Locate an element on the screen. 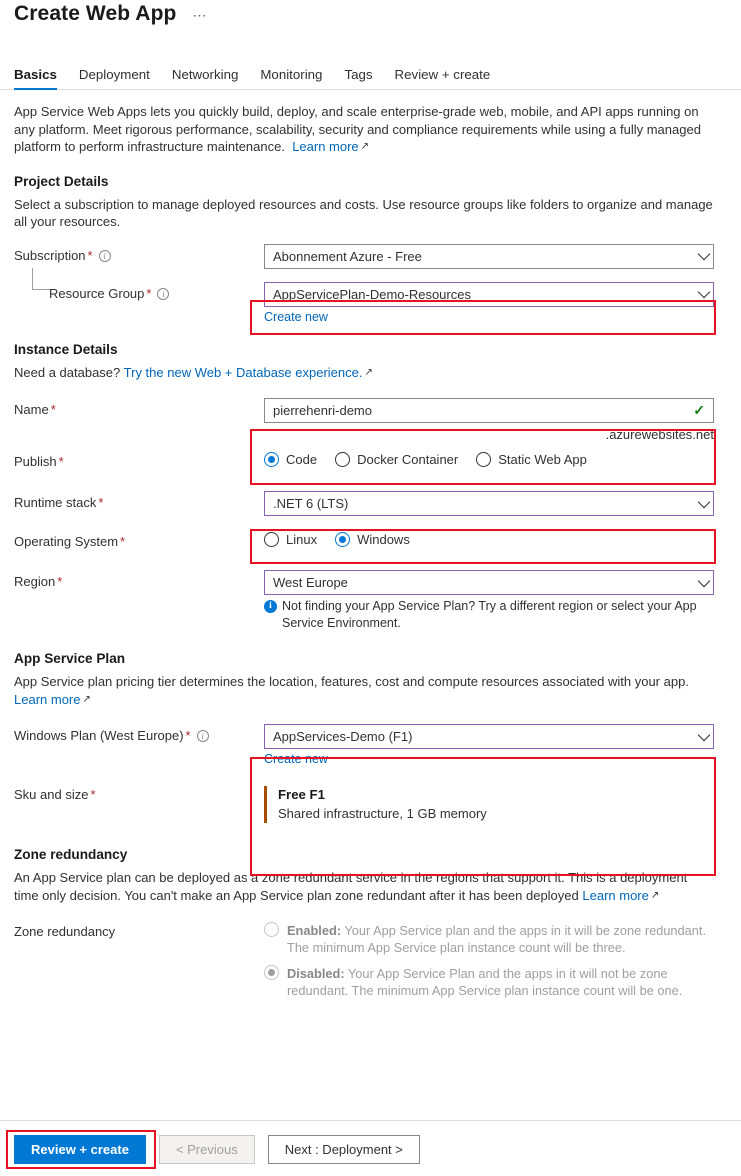 The image size is (741, 1176). name-suffix: .azurewebsites.net is located at coordinates (659, 434).